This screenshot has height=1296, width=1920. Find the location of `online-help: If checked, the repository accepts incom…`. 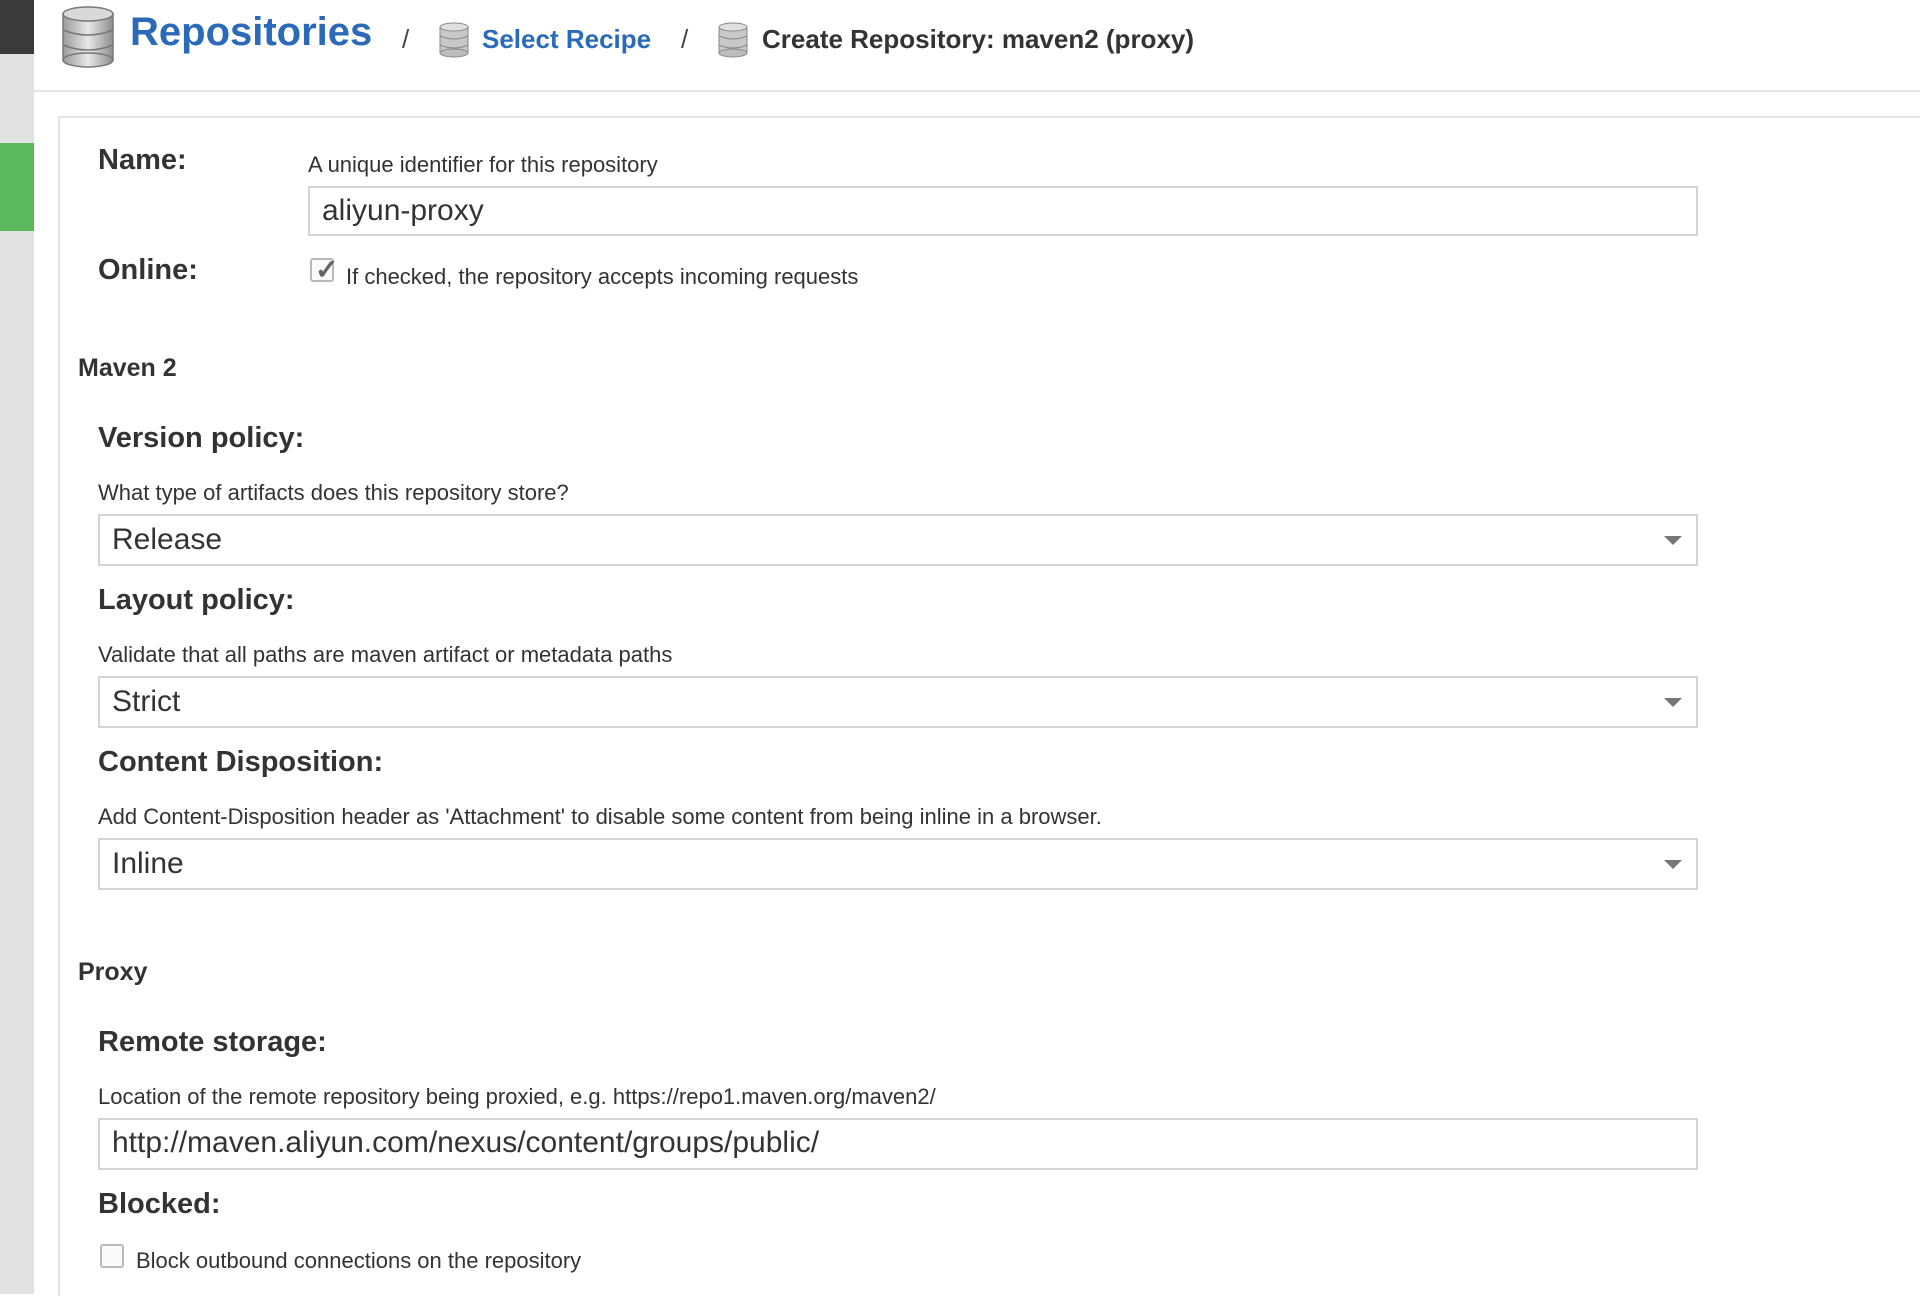

online-help: If checked, the repository accepts incom… is located at coordinates (602, 276).